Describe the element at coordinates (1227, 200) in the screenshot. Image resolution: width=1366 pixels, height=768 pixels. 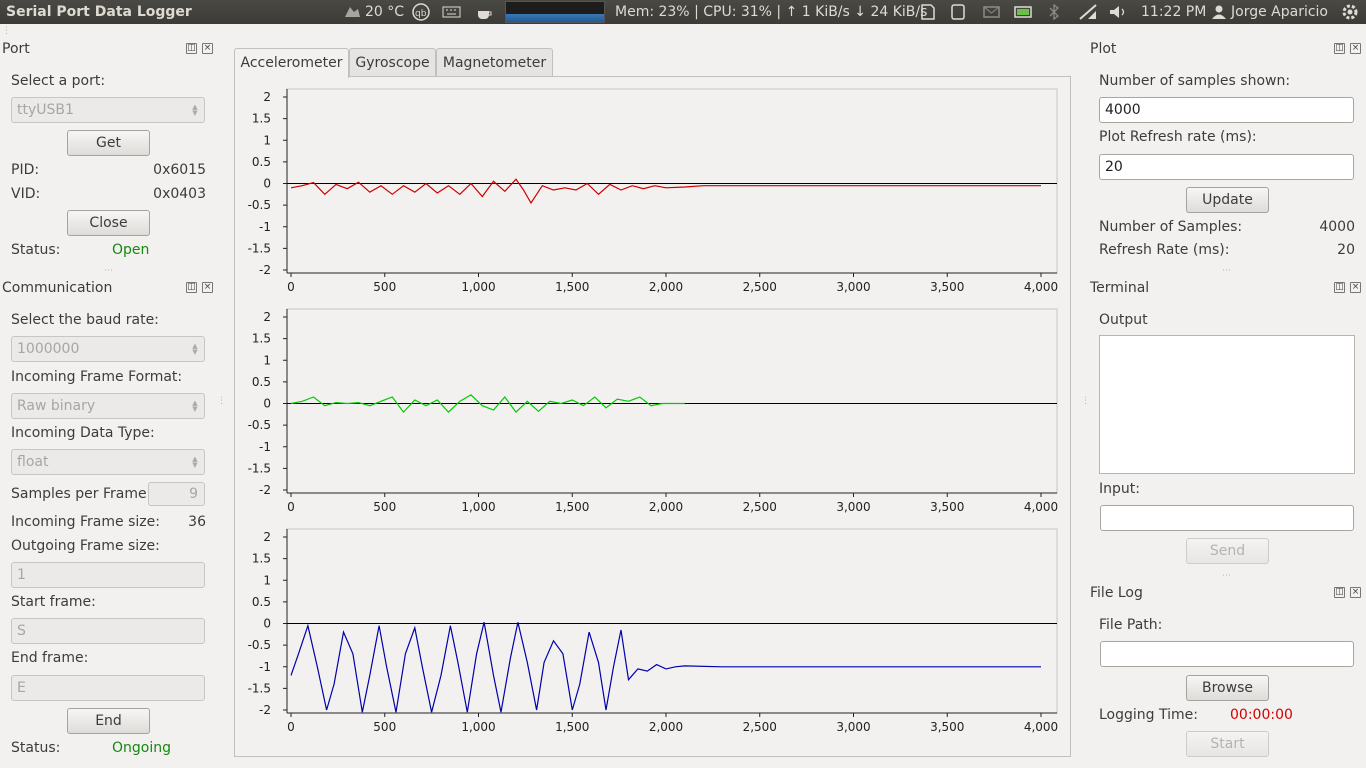
I see `update-button: Update` at that location.